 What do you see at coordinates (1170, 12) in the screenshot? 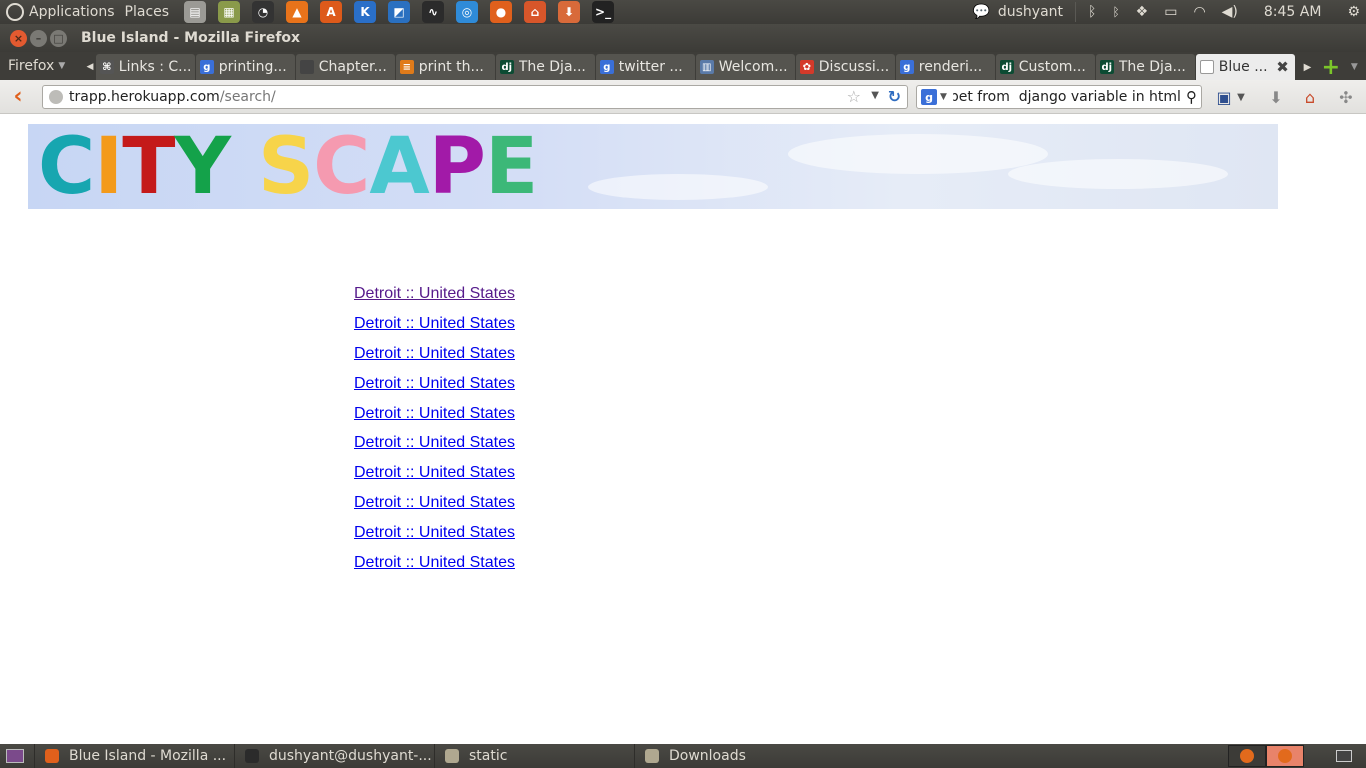
I see `battery-icon: ▭` at bounding box center [1170, 12].